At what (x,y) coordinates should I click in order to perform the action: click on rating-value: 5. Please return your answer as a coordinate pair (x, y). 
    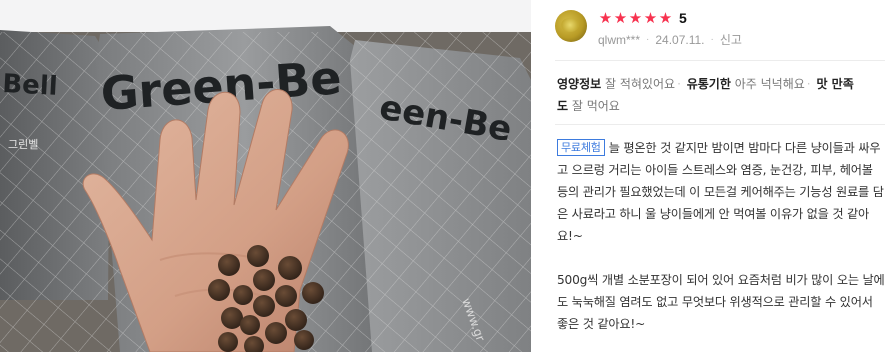
    Looking at the image, I should click on (683, 18).